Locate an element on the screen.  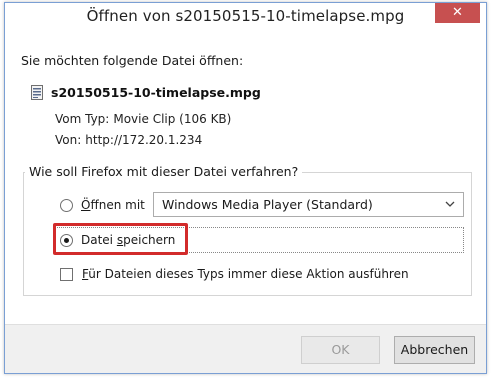
open-with-option: Öffnen mit is located at coordinates (102, 205).